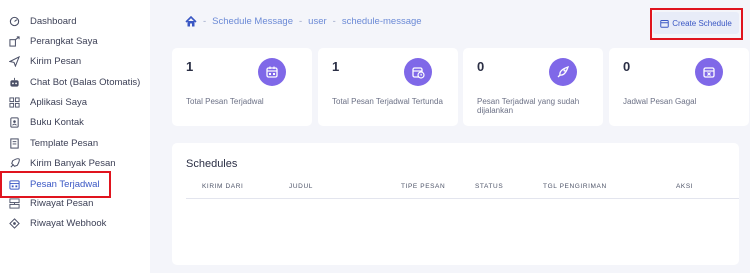 The image size is (750, 273). I want to click on table-header-divider, so click(462, 198).